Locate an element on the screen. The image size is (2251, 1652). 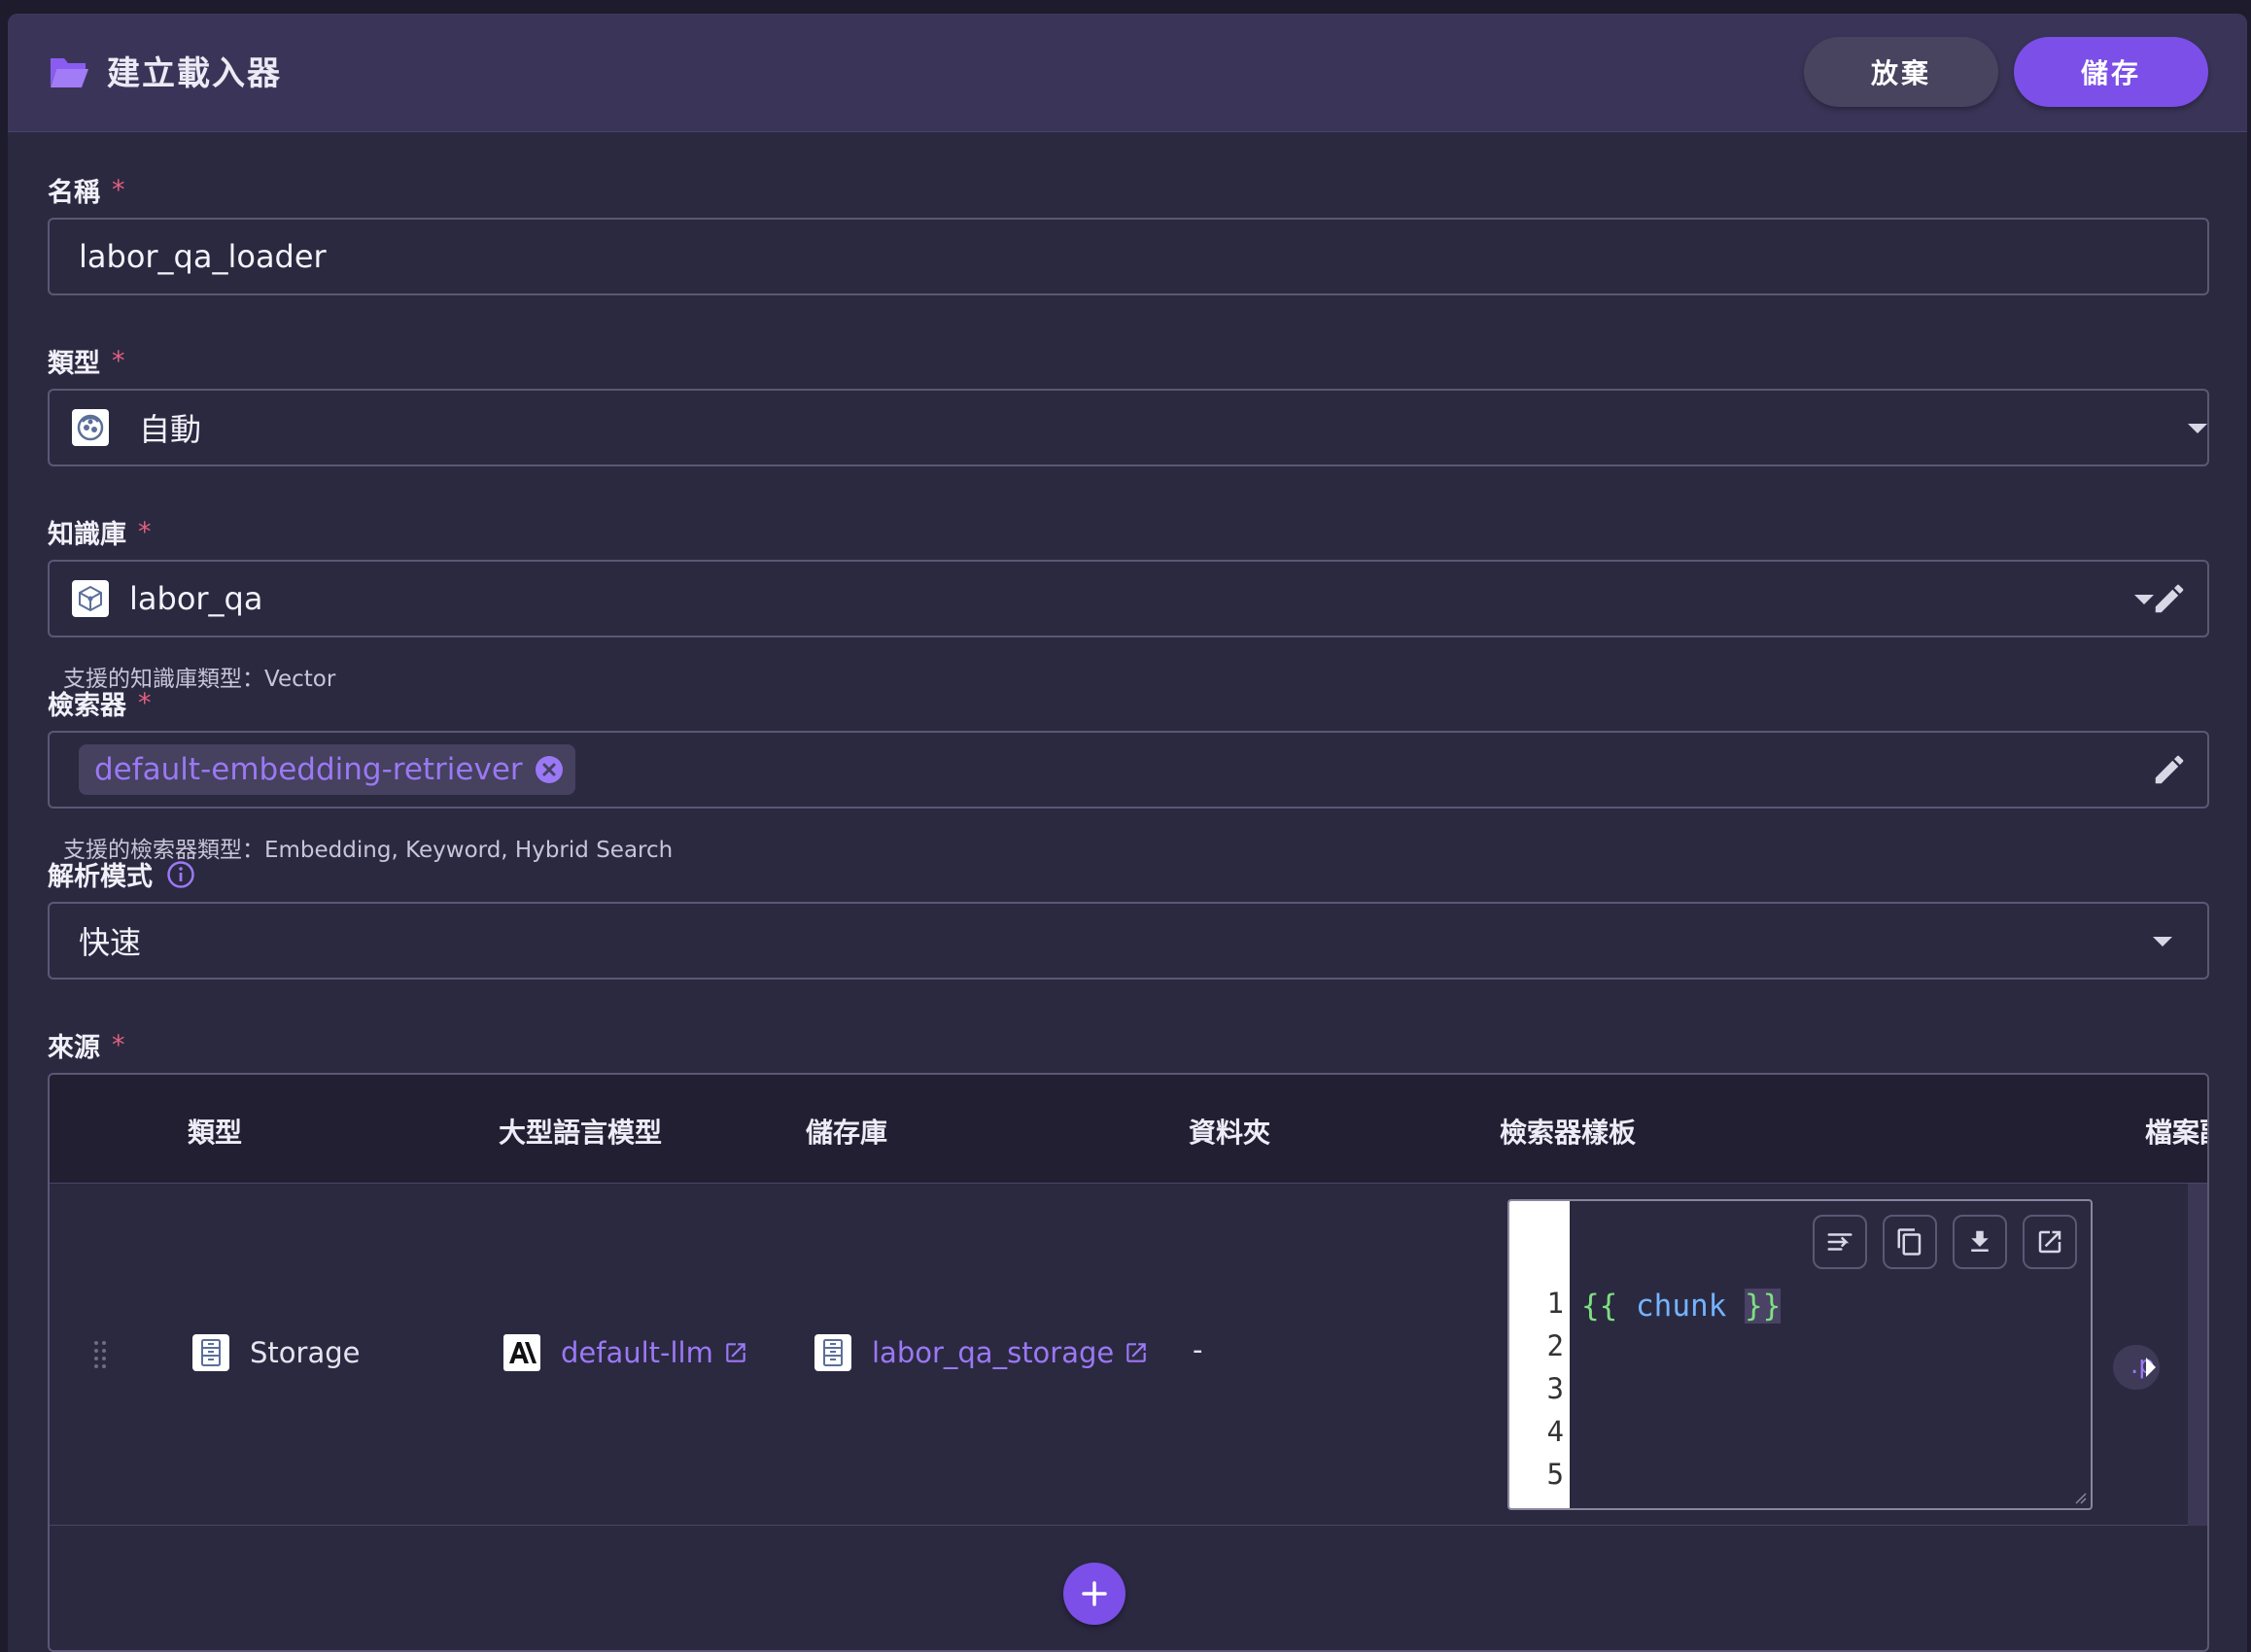
copy-icon is located at coordinates (1909, 1242).